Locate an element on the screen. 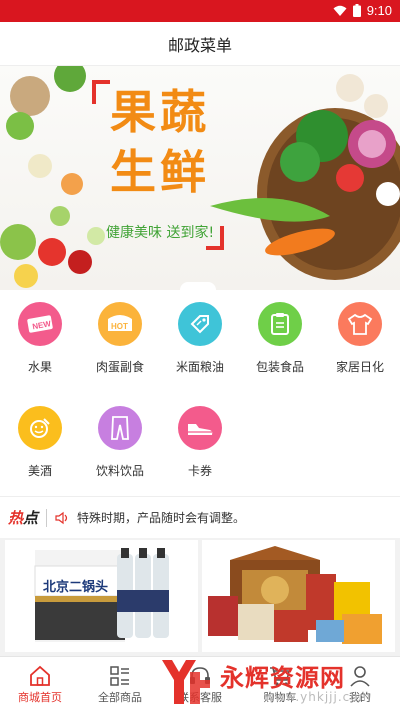 This screenshot has width=400, height=711. banner-title: 果蔬生鲜 is located at coordinates (160, 142).